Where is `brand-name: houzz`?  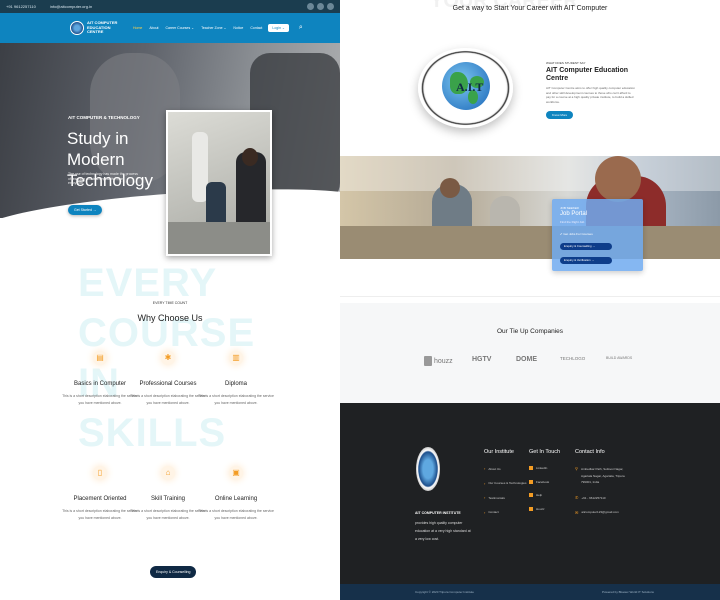 brand-name: houzz is located at coordinates (443, 361).